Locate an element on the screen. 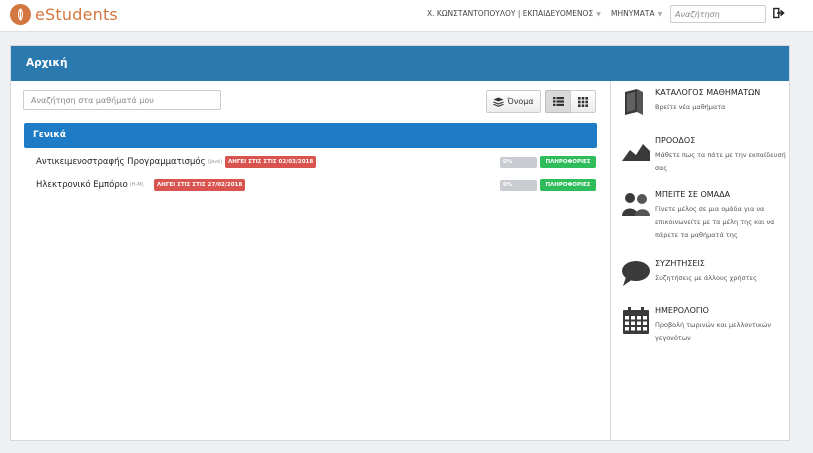  course-search-input is located at coordinates (122, 100).